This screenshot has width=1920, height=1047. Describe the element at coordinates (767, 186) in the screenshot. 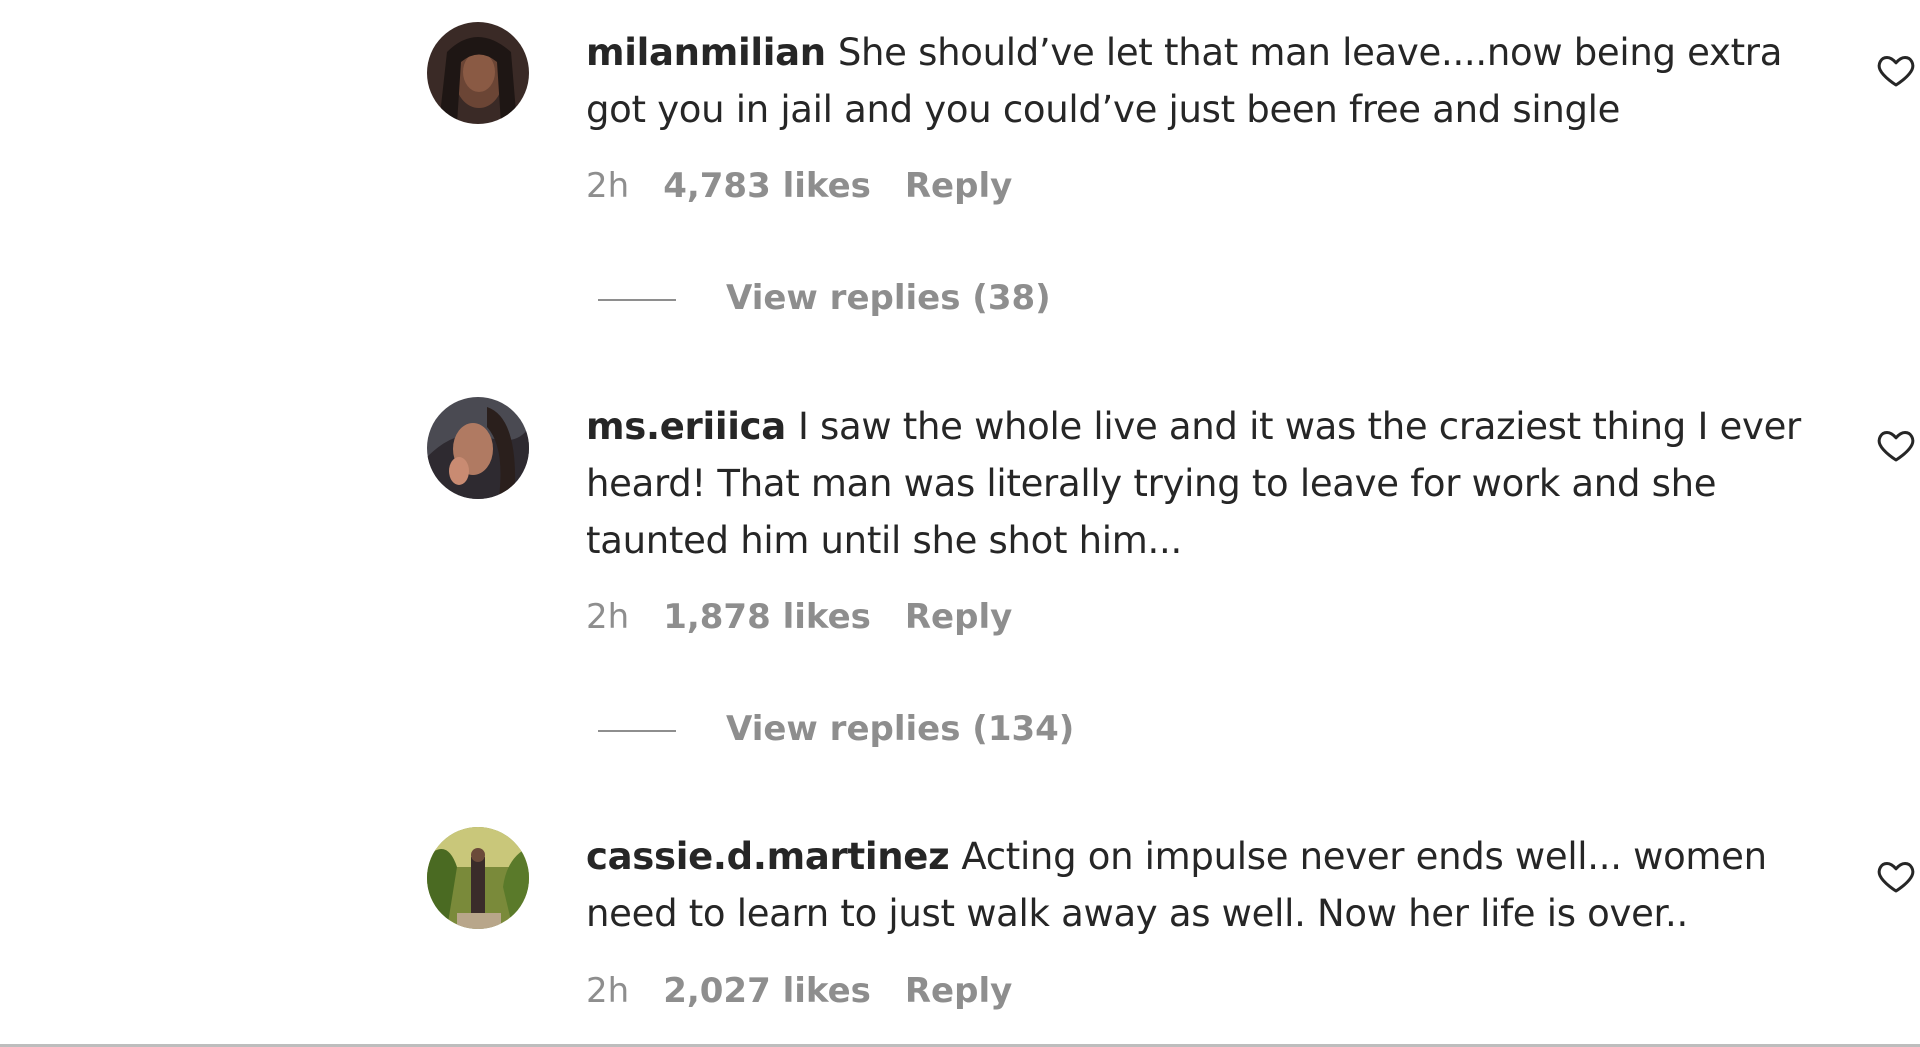

I see `likes-count: 4,783 likes` at that location.